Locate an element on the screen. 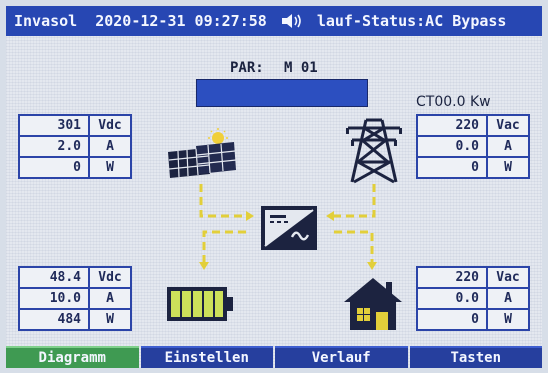 The image size is (548, 373). inverter-icon is located at coordinates (289, 228).